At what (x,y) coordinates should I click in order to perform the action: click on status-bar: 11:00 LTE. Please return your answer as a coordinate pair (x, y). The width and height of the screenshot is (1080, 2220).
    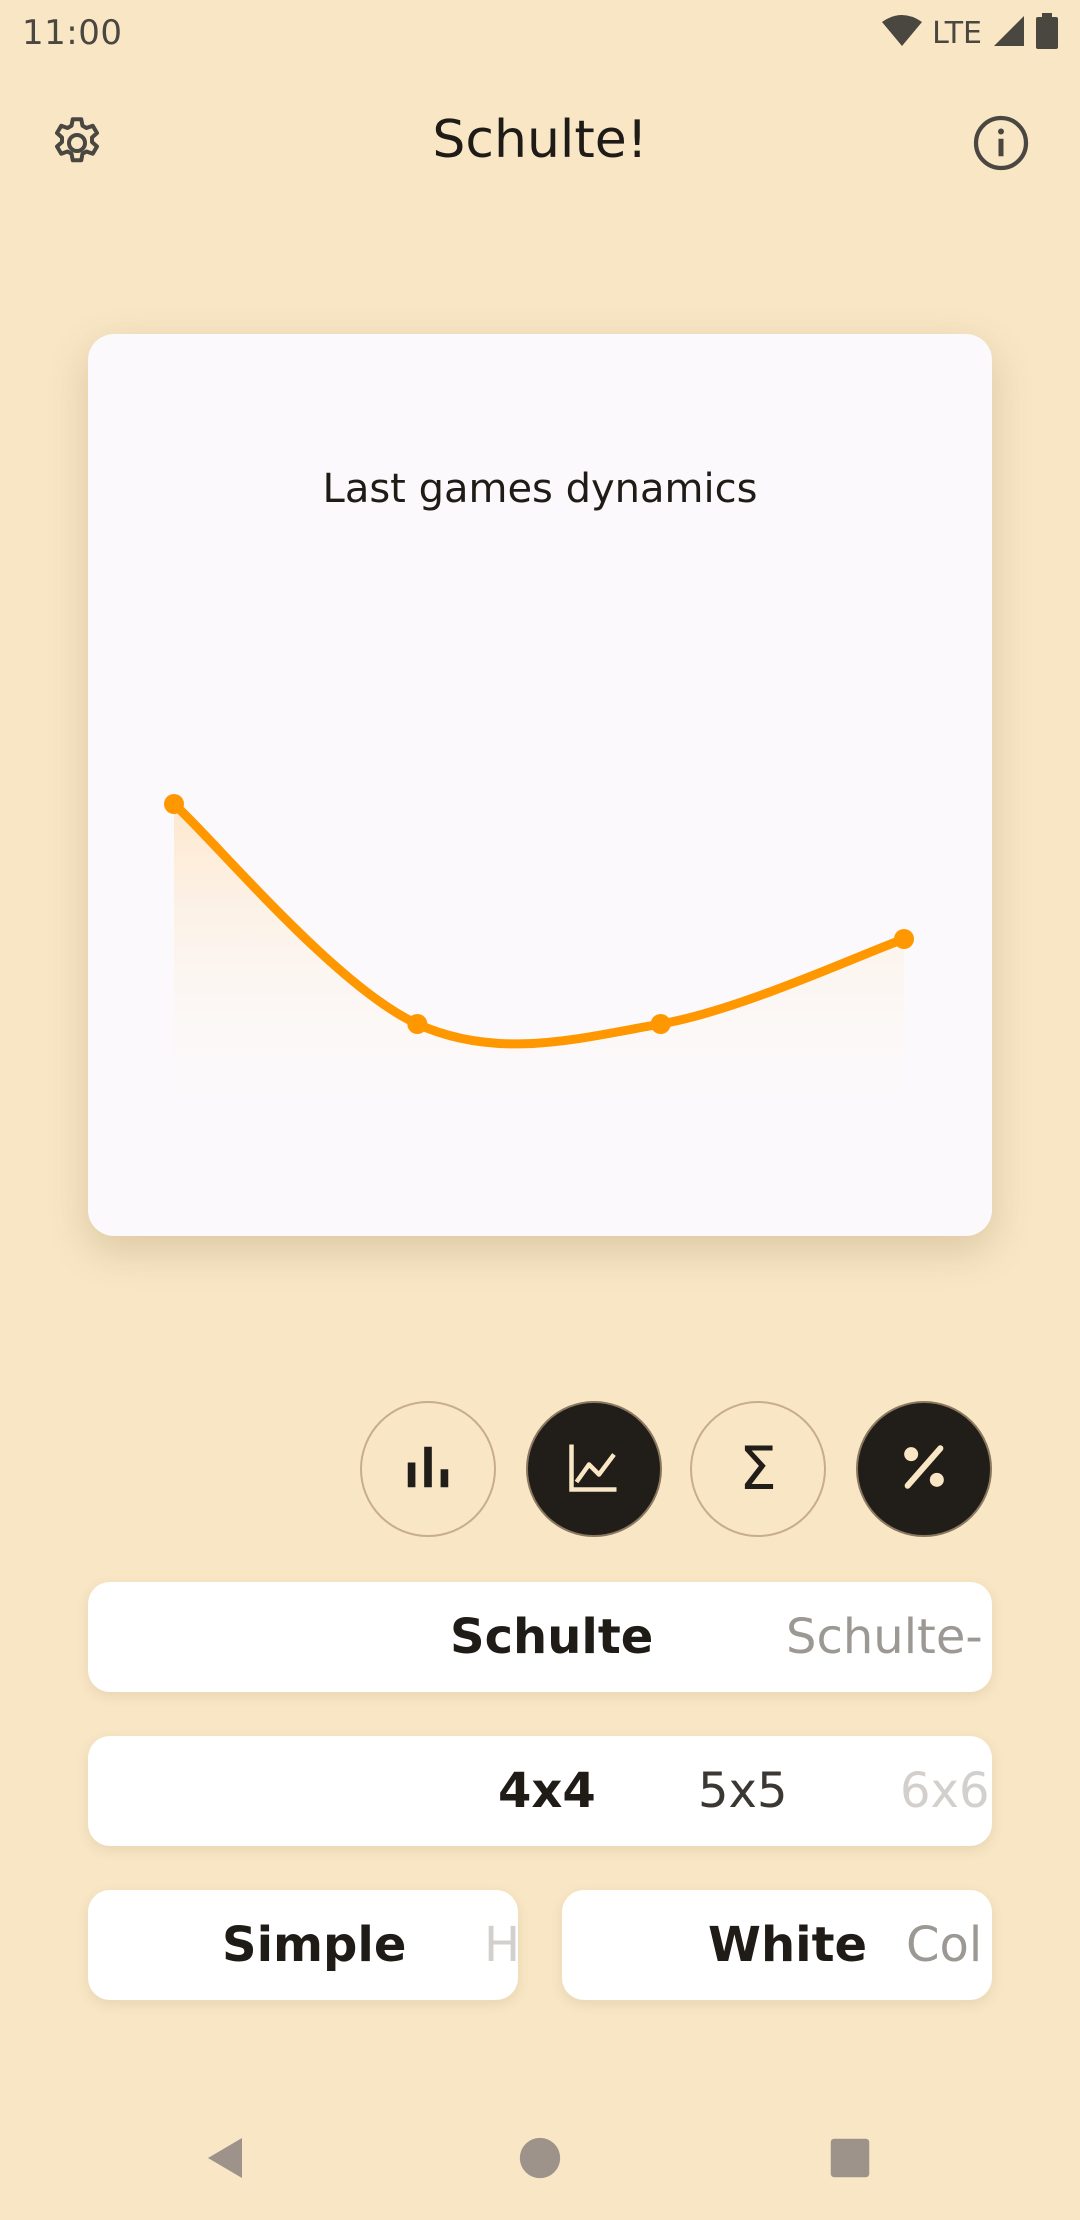
    Looking at the image, I should click on (540, 33).